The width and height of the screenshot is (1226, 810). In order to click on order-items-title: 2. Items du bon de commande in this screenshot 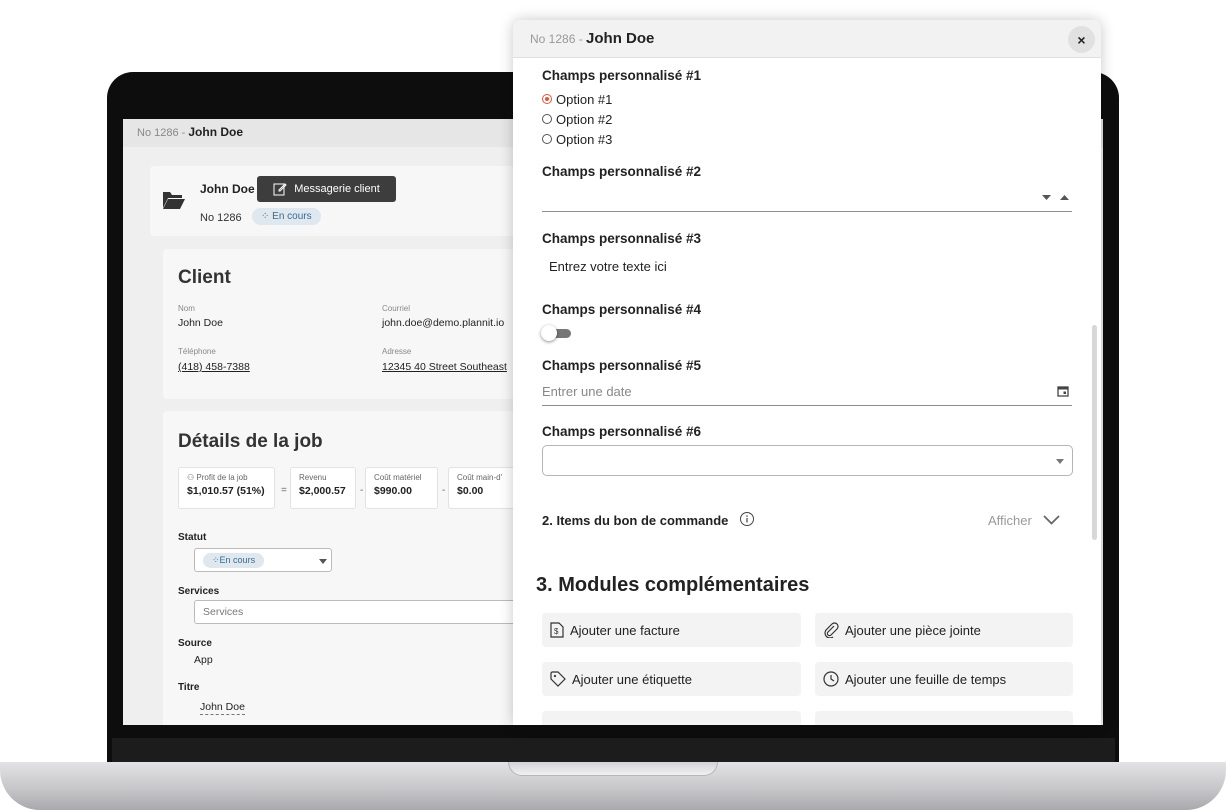, I will do `click(635, 520)`.